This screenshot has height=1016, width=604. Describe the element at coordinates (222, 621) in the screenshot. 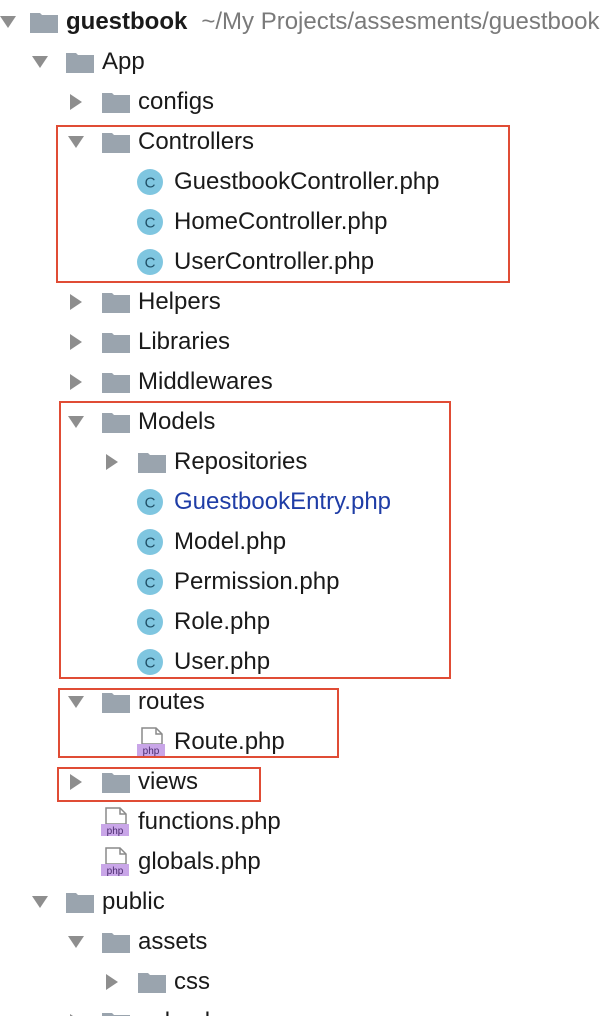

I see `tree-item-label: Role.php` at that location.